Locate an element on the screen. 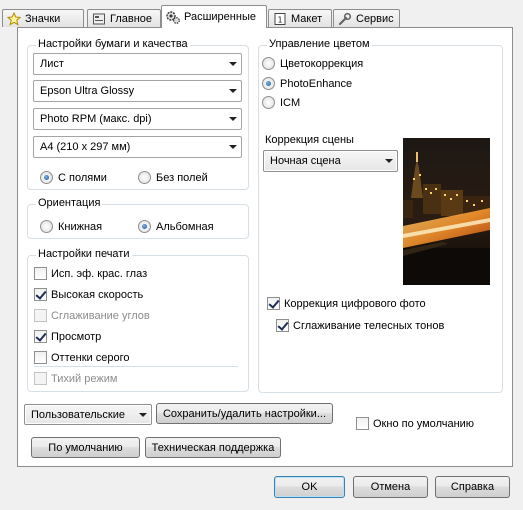 This screenshot has width=523, height=510. help-label: Справка is located at coordinates (472, 487).